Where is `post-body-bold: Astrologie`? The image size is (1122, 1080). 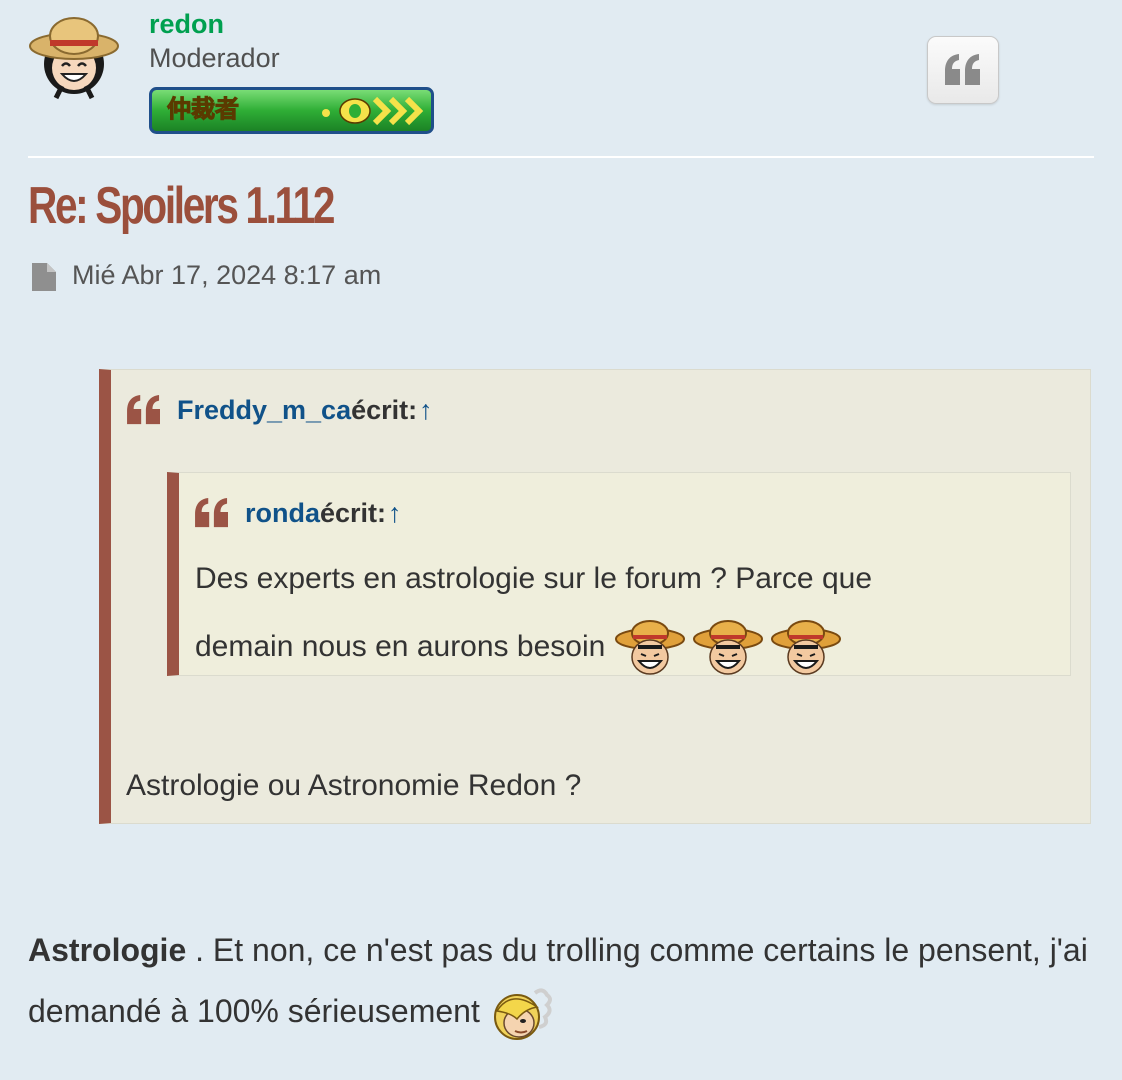
post-body-bold: Astrologie is located at coordinates (107, 950).